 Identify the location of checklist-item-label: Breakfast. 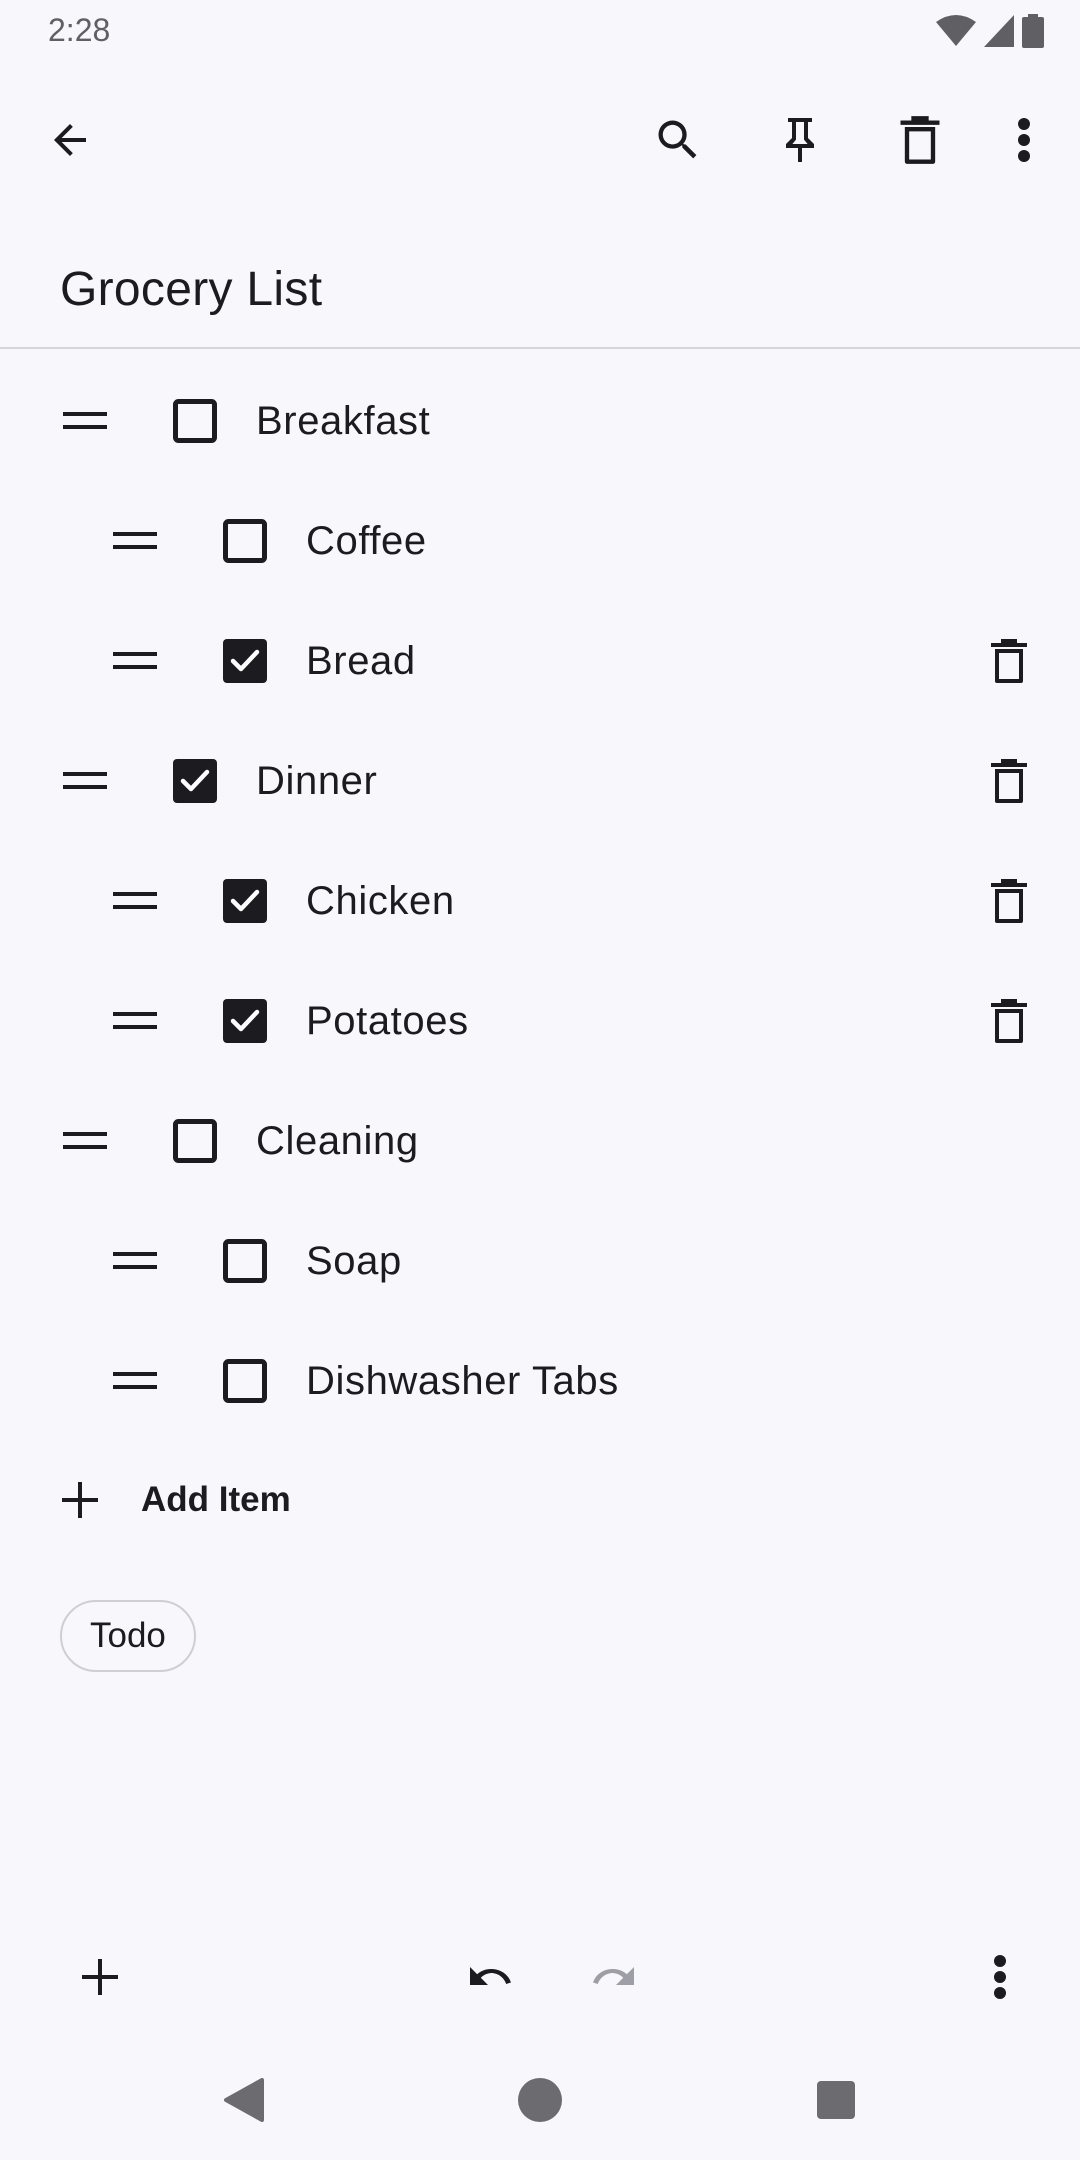
(343, 421).